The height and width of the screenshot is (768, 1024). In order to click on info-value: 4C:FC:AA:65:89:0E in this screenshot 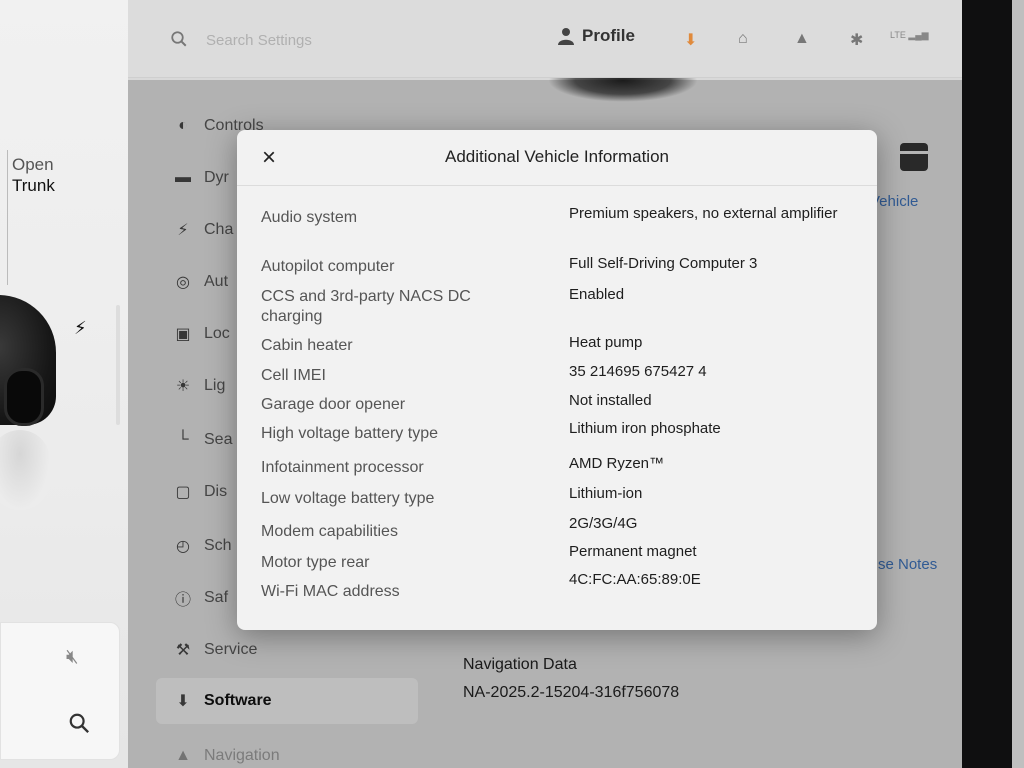, I will do `click(635, 579)`.